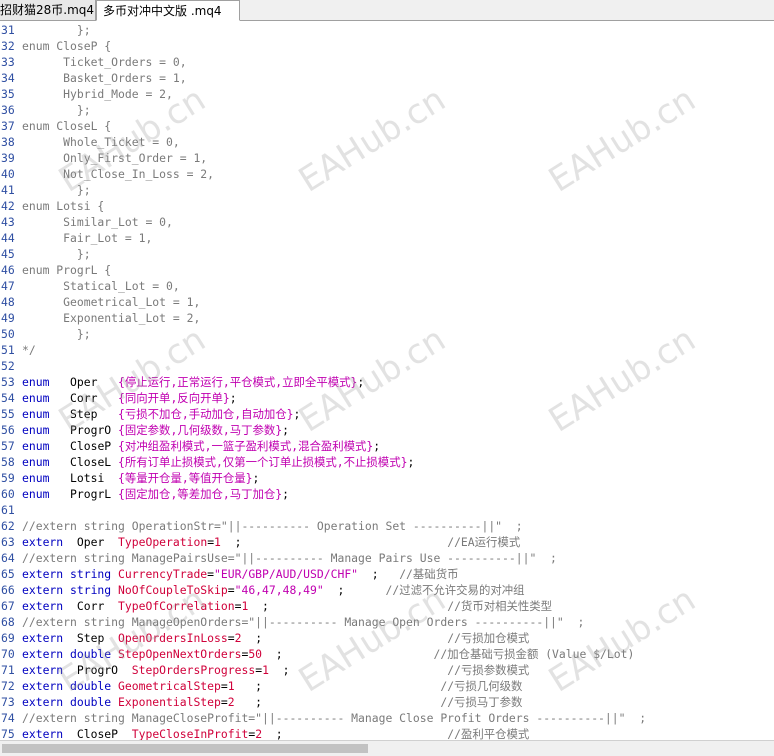 The height and width of the screenshot is (756, 774). I want to click on code-text: enum Oper {停止运行,正常运行,平仓模式,立即全平模式};, so click(193, 382).